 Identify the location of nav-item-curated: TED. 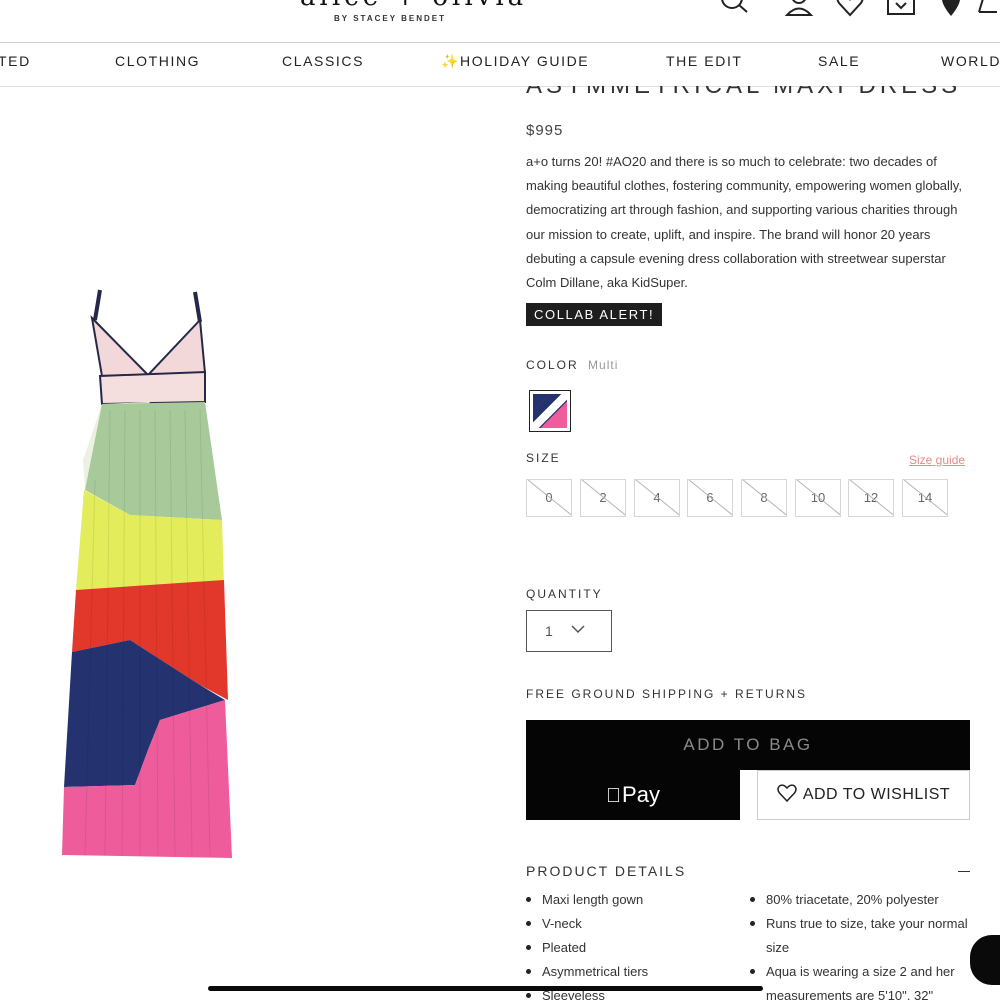
(15, 61).